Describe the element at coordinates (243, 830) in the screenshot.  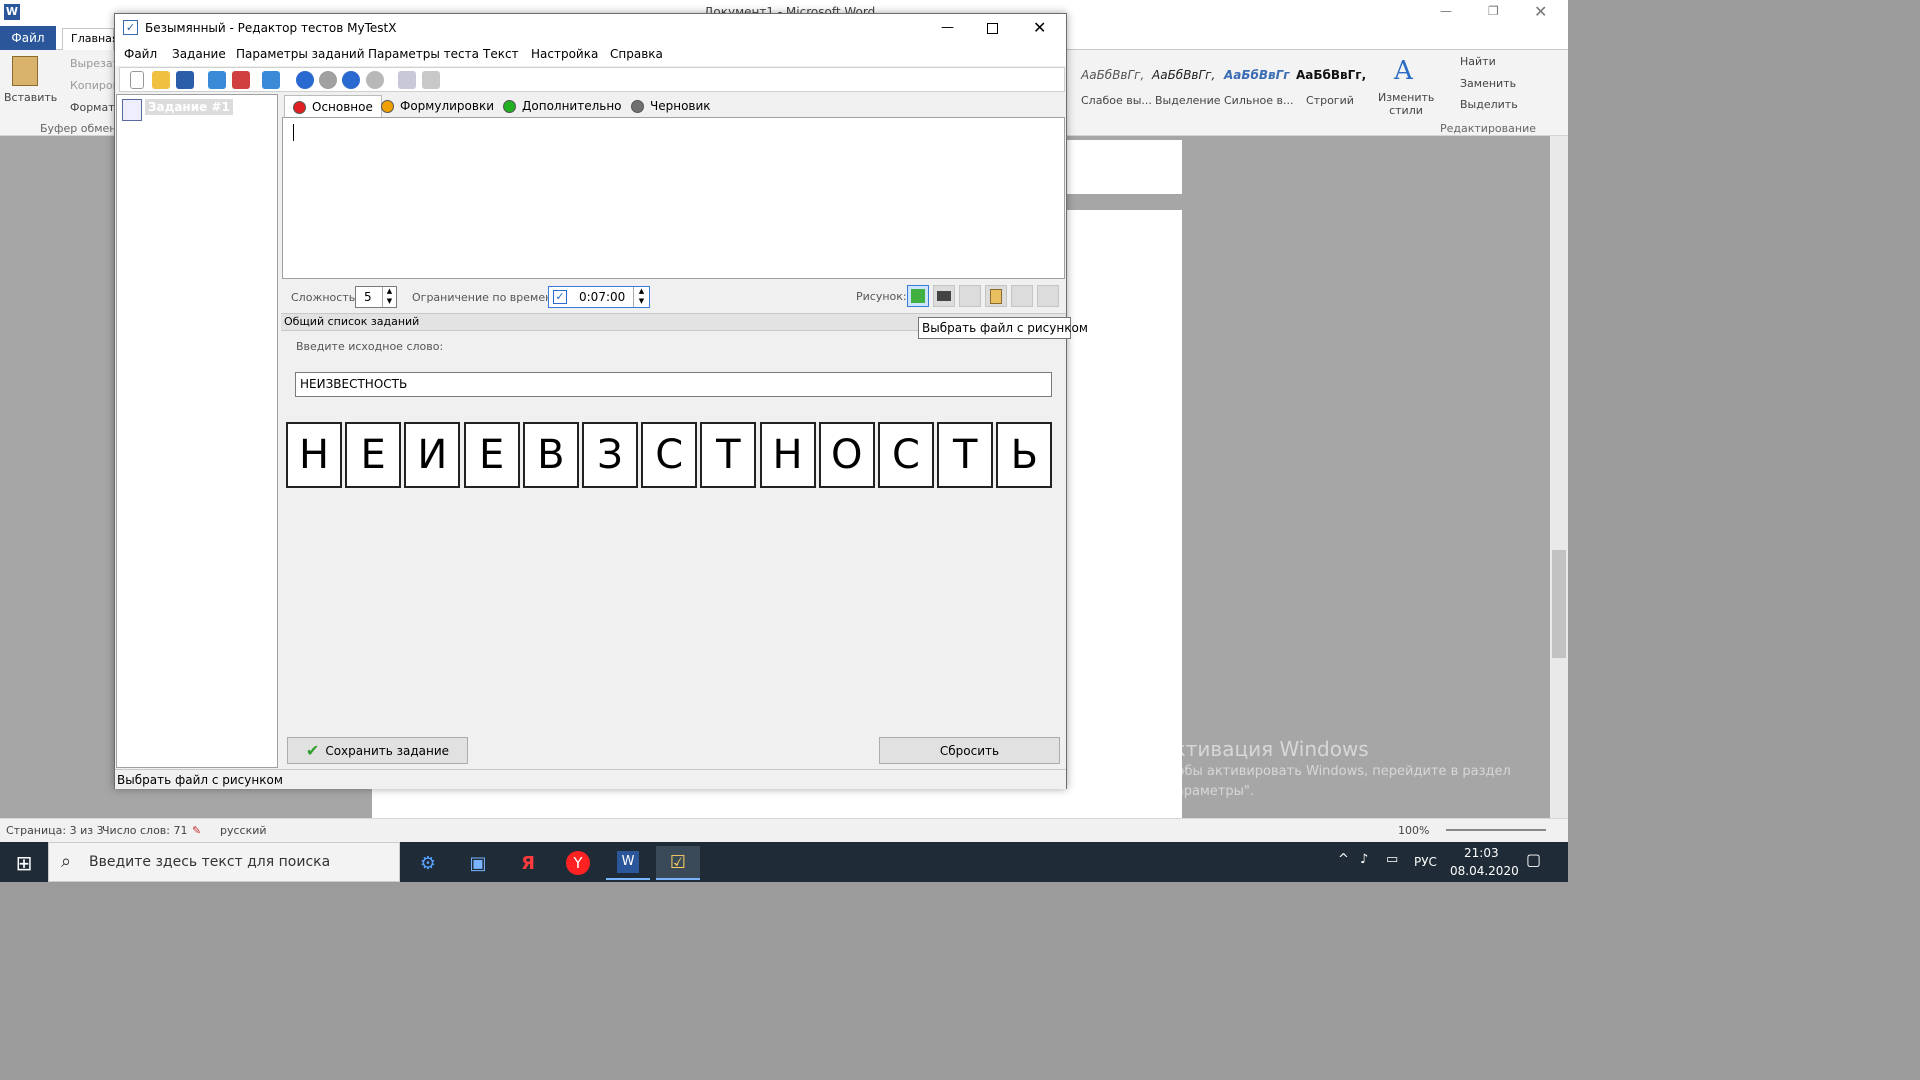
I see `language-indicator: русский` at that location.